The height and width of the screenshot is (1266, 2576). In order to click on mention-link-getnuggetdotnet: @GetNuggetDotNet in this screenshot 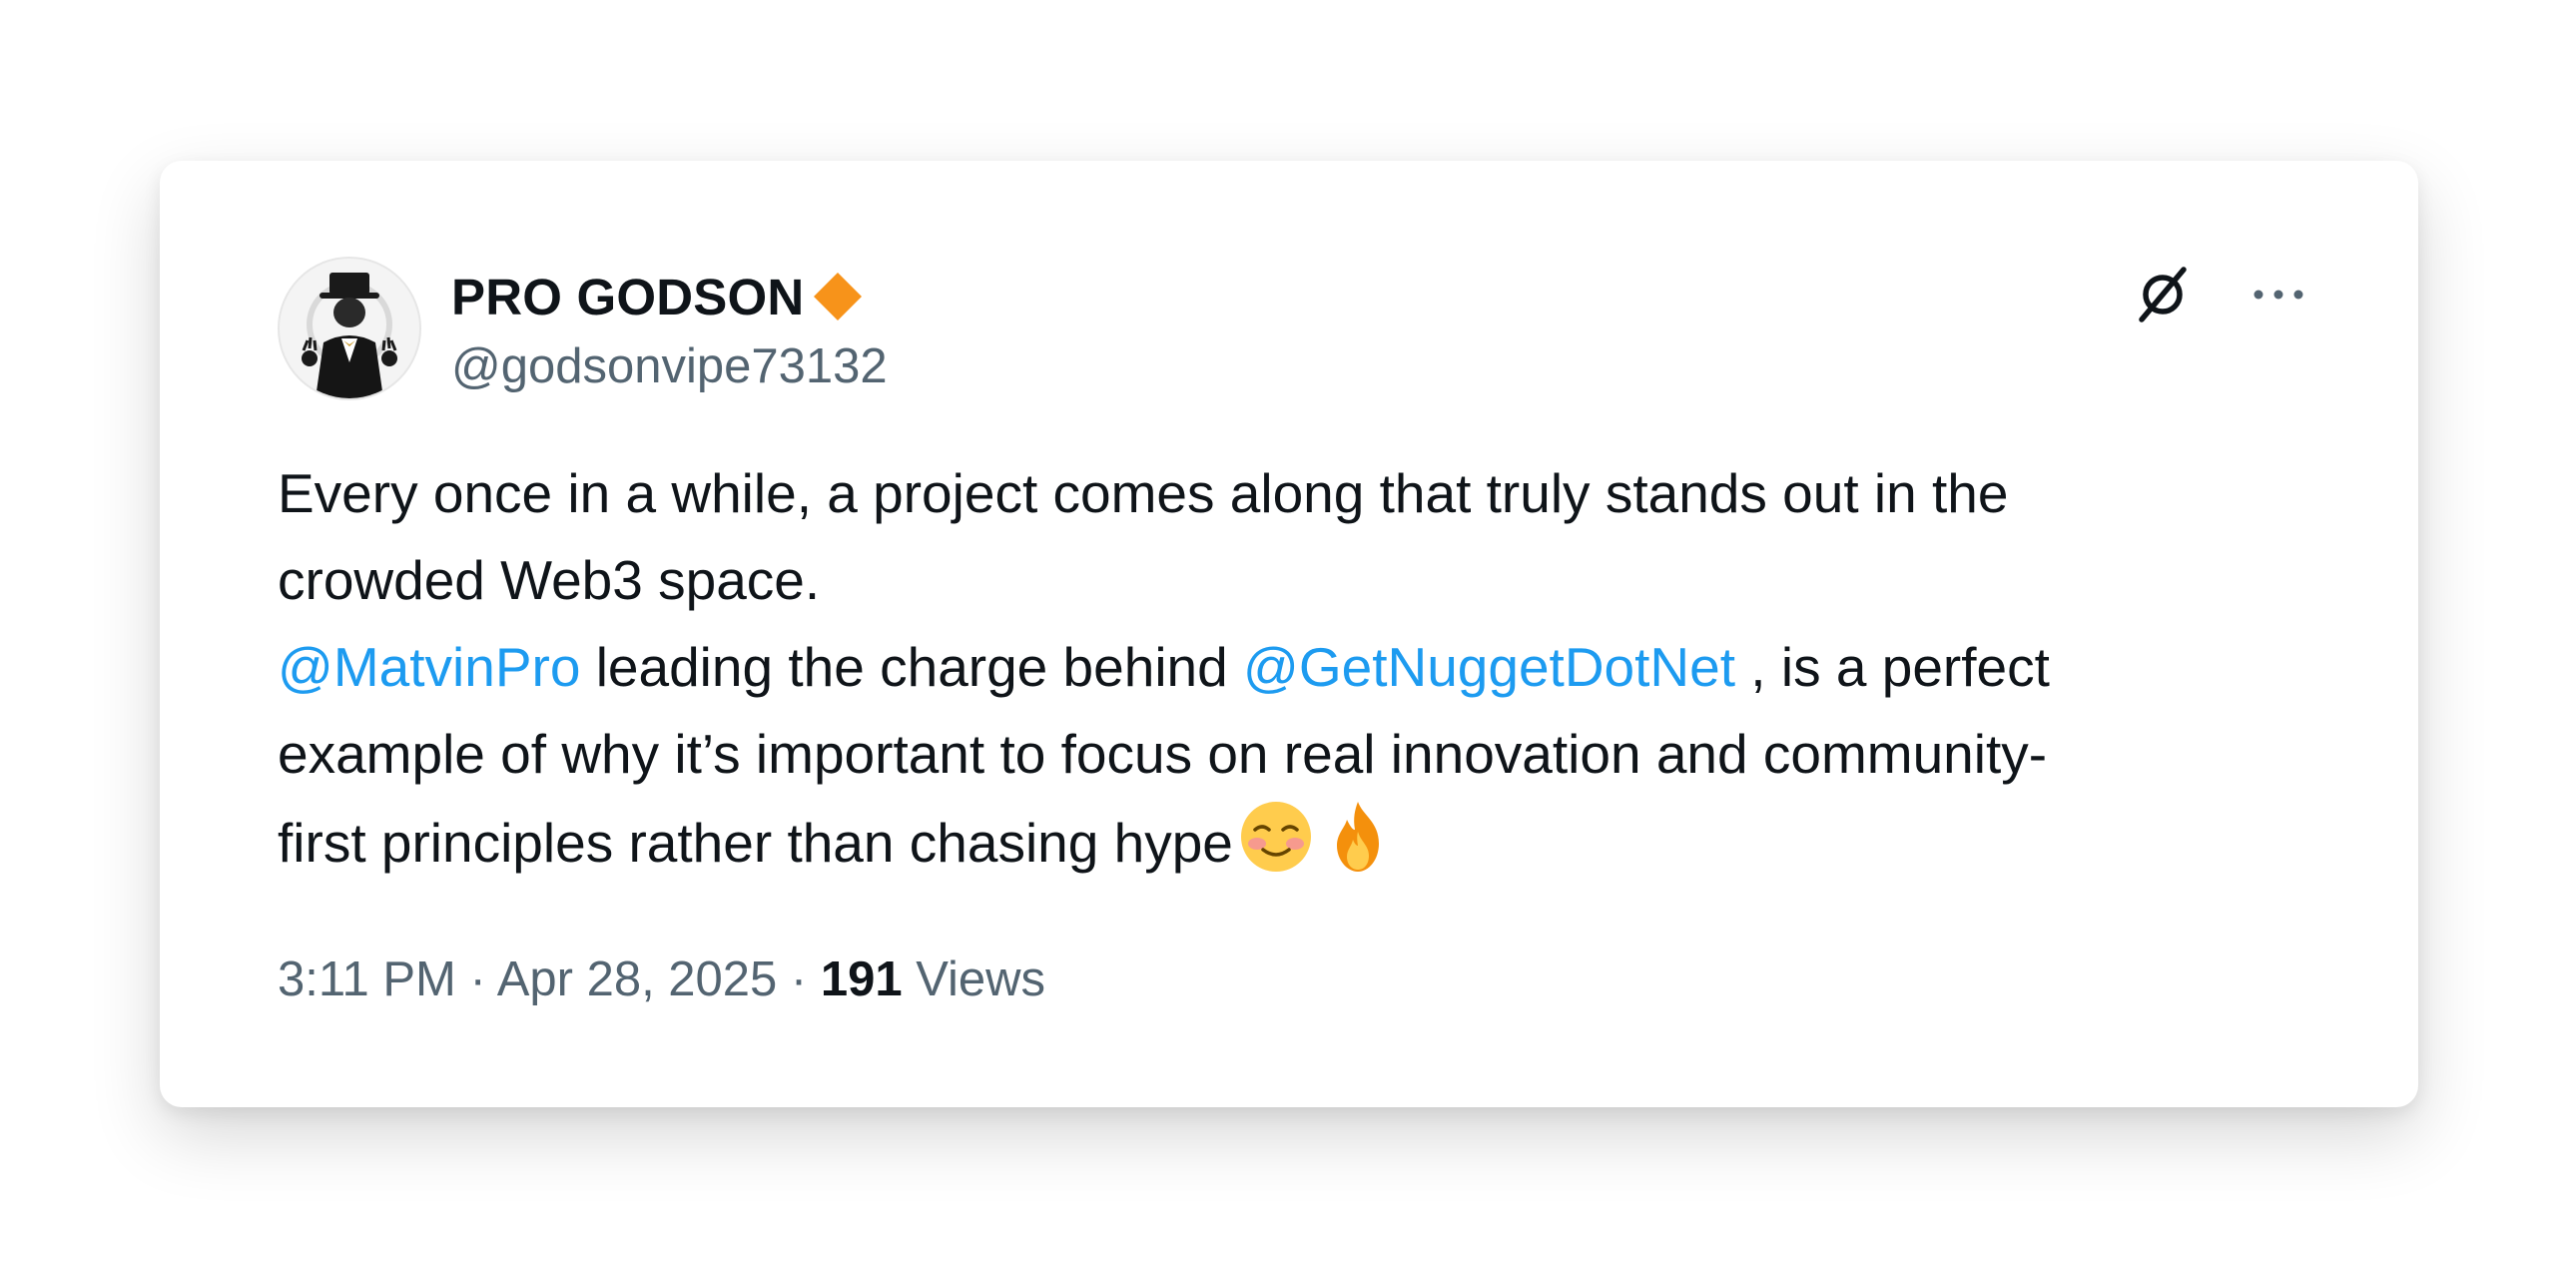, I will do `click(1489, 667)`.